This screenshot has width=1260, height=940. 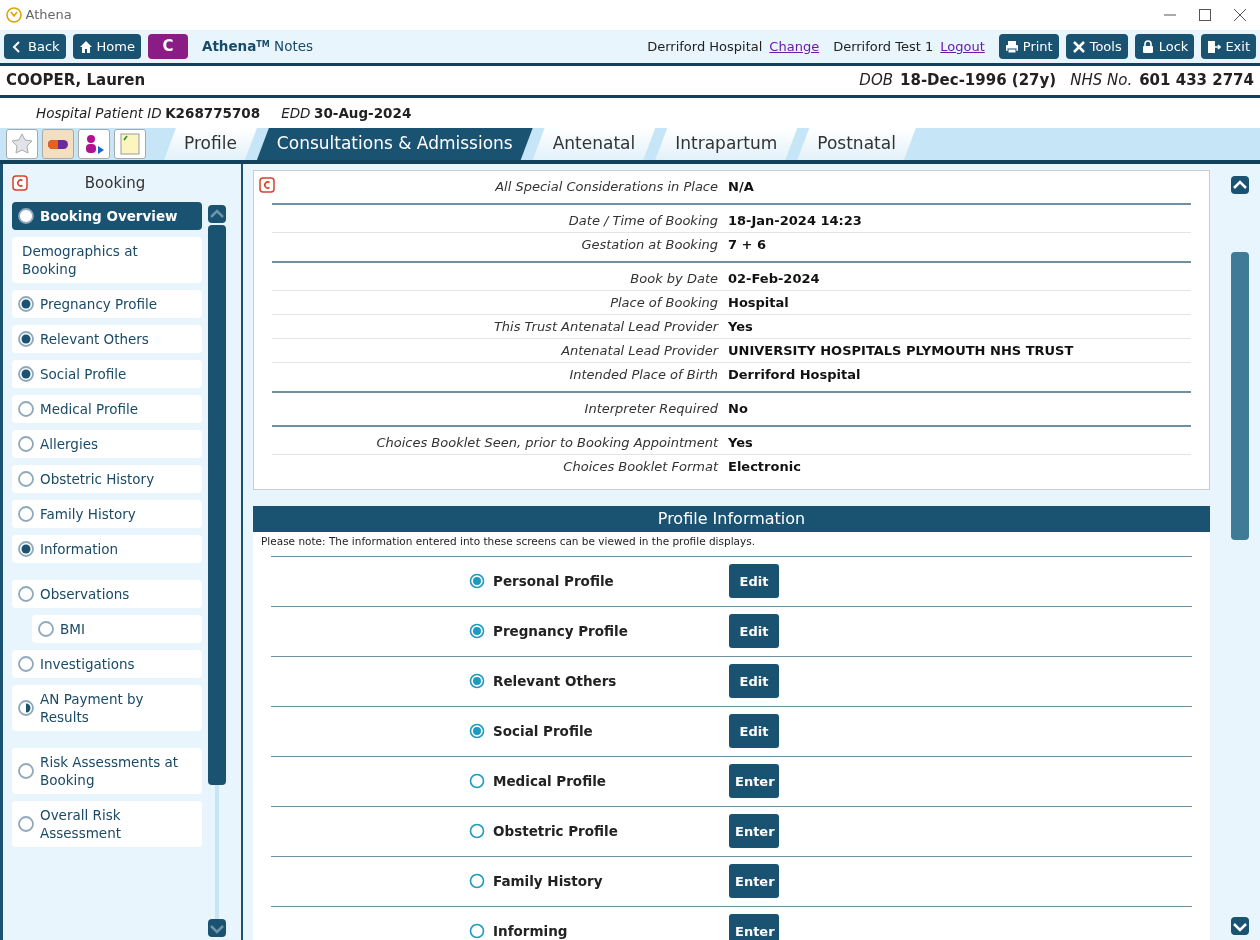 What do you see at coordinates (726, 144) in the screenshot?
I see `tab: Intrapartum` at bounding box center [726, 144].